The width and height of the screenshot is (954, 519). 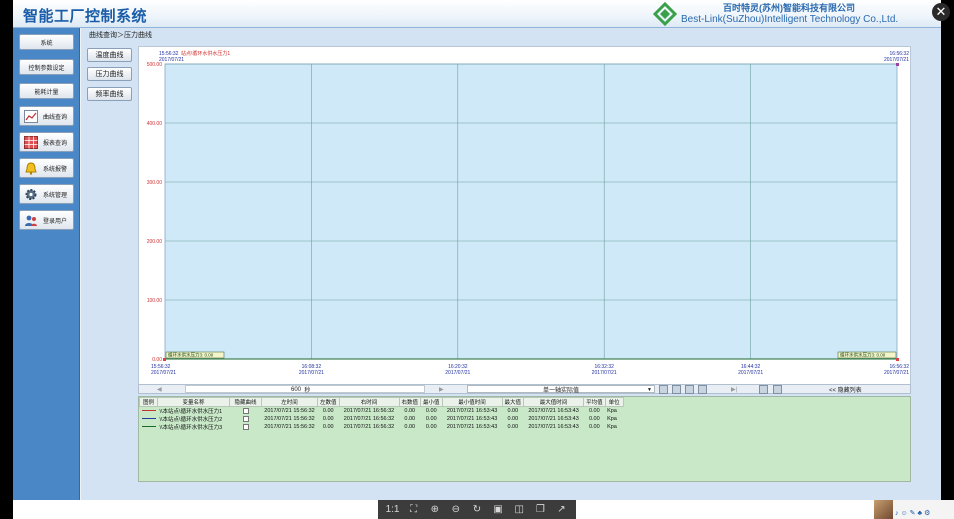 I want to click on skip-end-icon: ▶|, so click(x=734, y=389).